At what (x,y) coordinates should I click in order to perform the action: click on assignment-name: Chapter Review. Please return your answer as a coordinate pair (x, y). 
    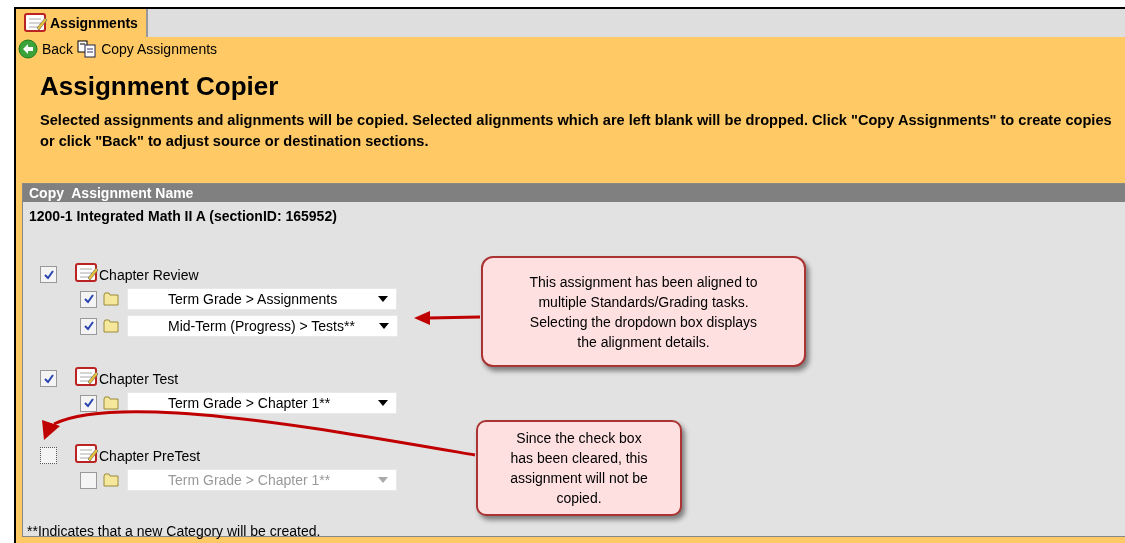
    Looking at the image, I should click on (149, 275).